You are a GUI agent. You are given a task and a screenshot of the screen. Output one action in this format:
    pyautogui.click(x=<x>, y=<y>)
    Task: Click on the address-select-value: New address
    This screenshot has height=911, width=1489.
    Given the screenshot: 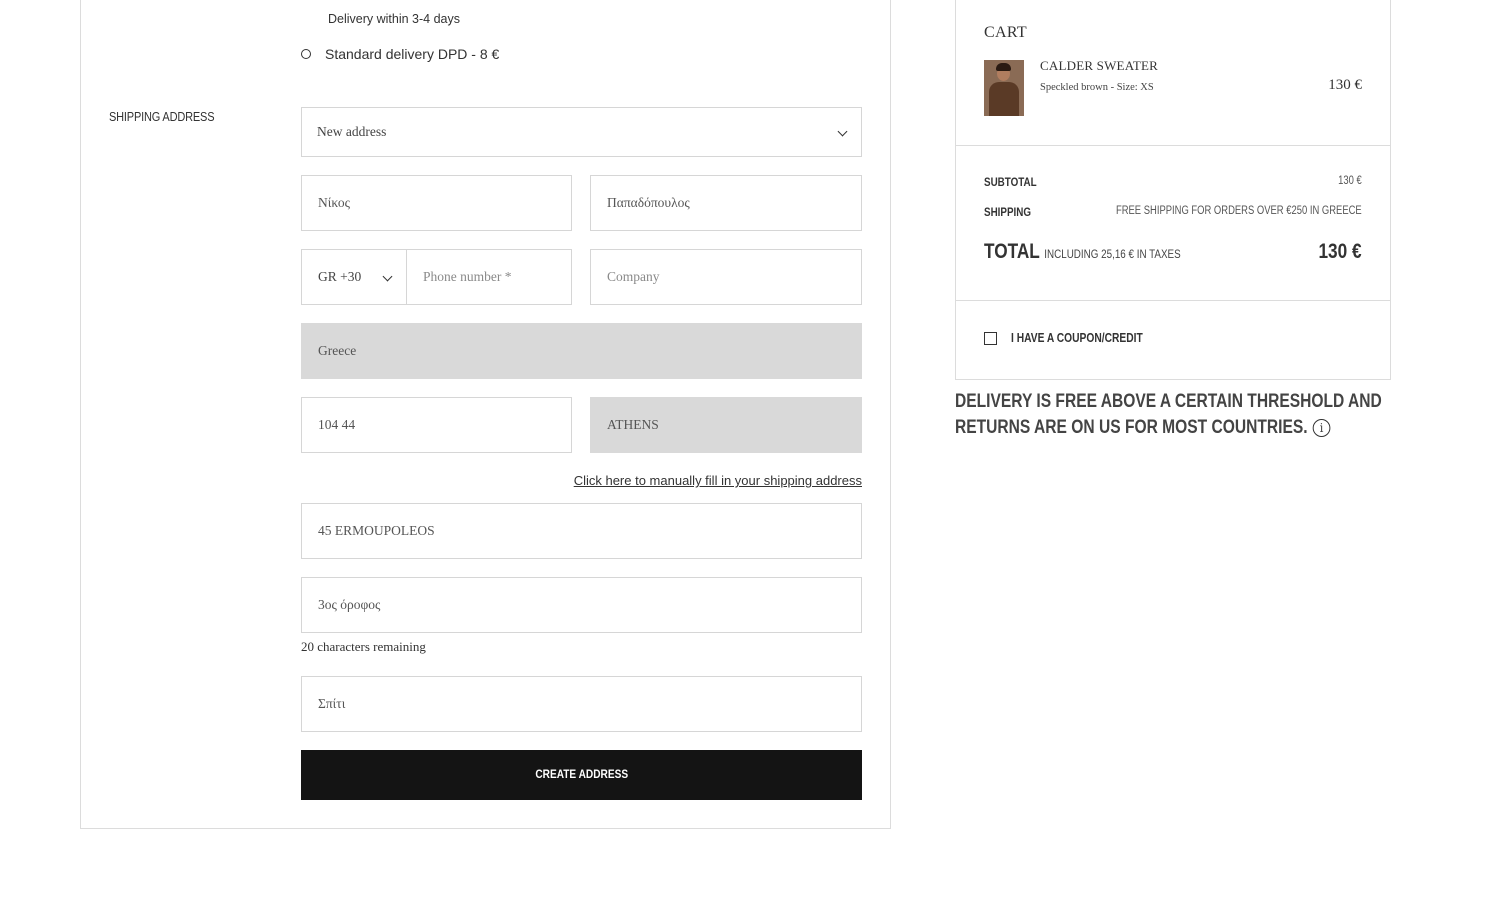 What is the action you would take?
    pyautogui.click(x=352, y=131)
    